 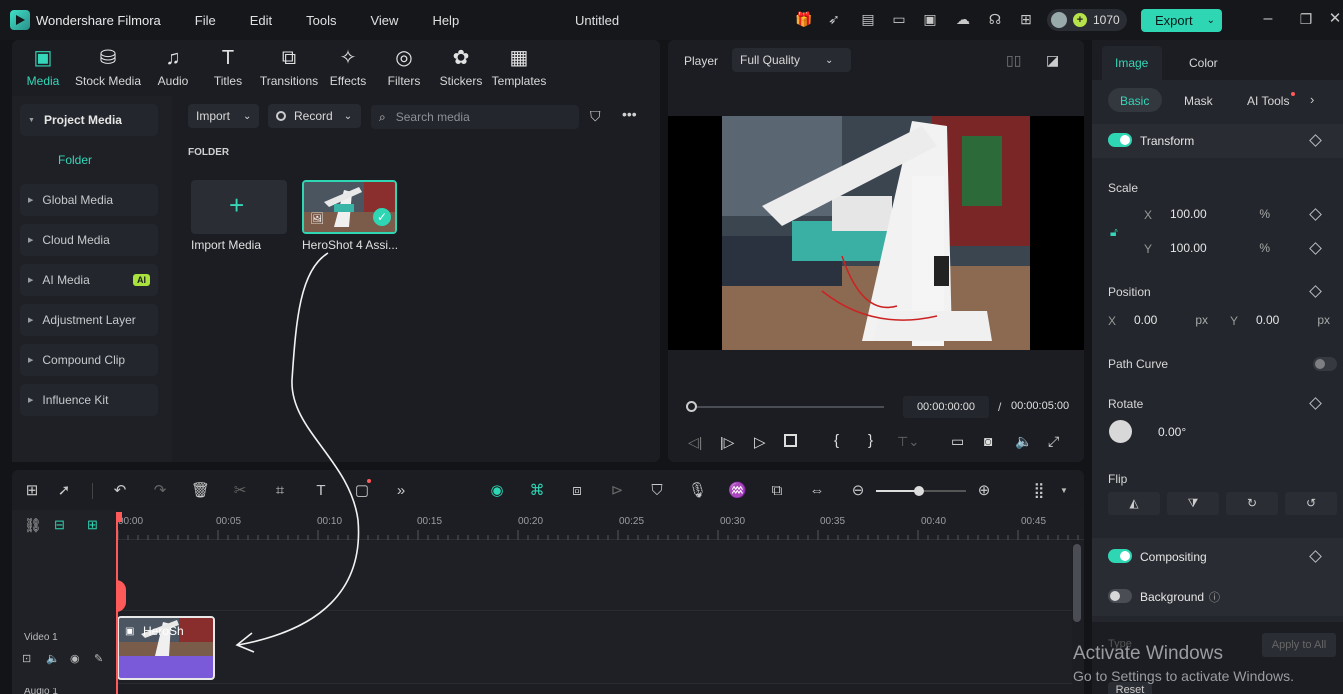 I want to click on minimize-icon: –, so click(x=1268, y=19).